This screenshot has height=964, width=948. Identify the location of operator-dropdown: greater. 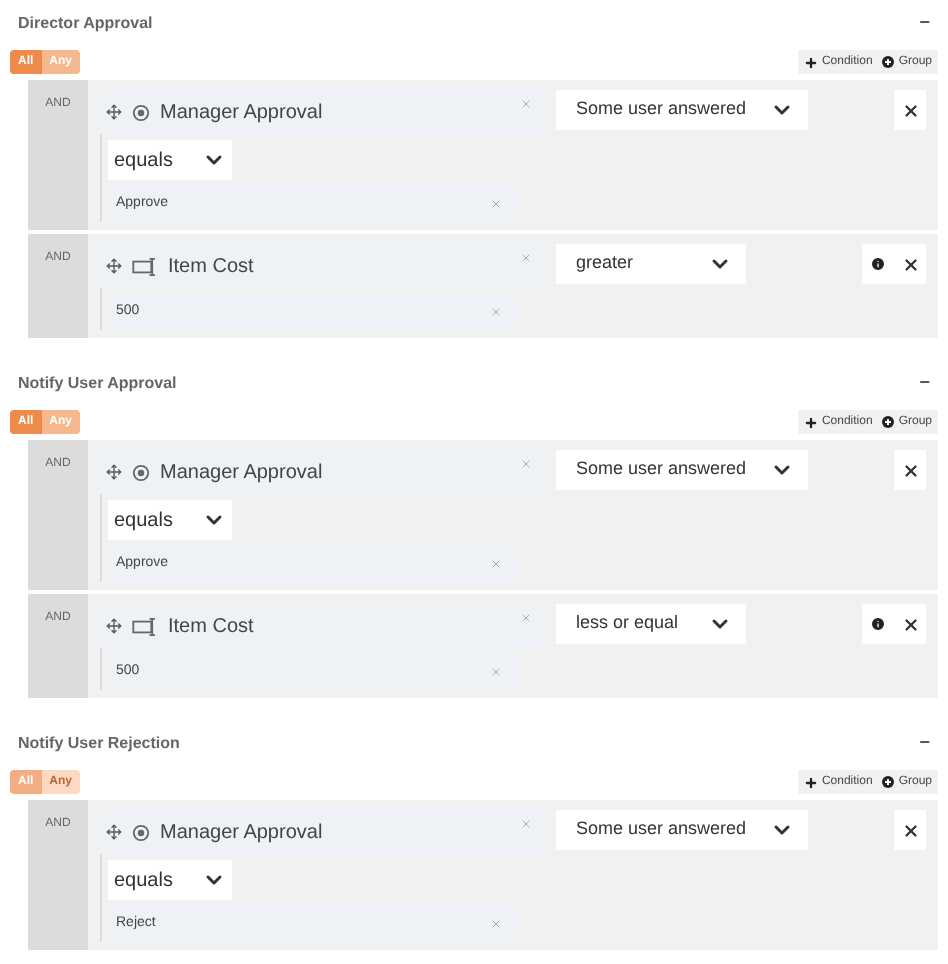
(651, 264).